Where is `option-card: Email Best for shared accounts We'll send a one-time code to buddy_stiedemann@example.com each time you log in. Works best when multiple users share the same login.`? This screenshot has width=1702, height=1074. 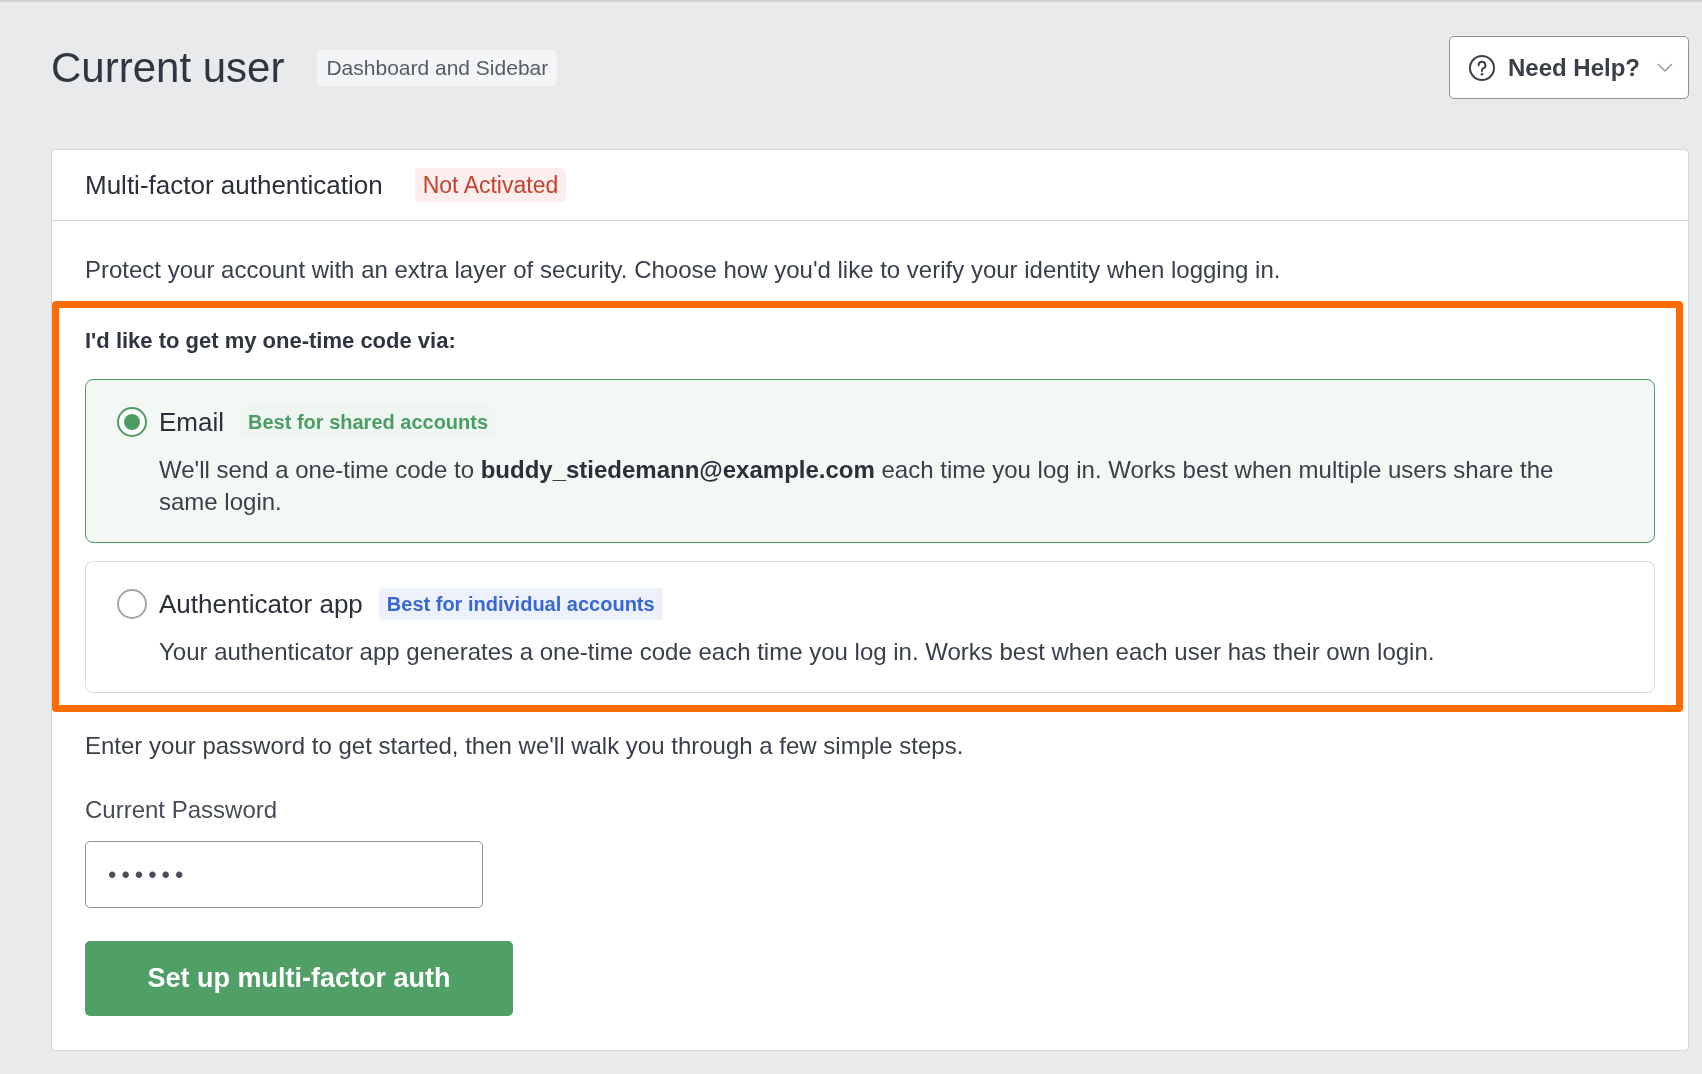
option-card: Email Best for shared accounts We'll send a one-time code to buddy_stiedemann@example.com each time you log in. Works best when multiple users share the same login. is located at coordinates (870, 461).